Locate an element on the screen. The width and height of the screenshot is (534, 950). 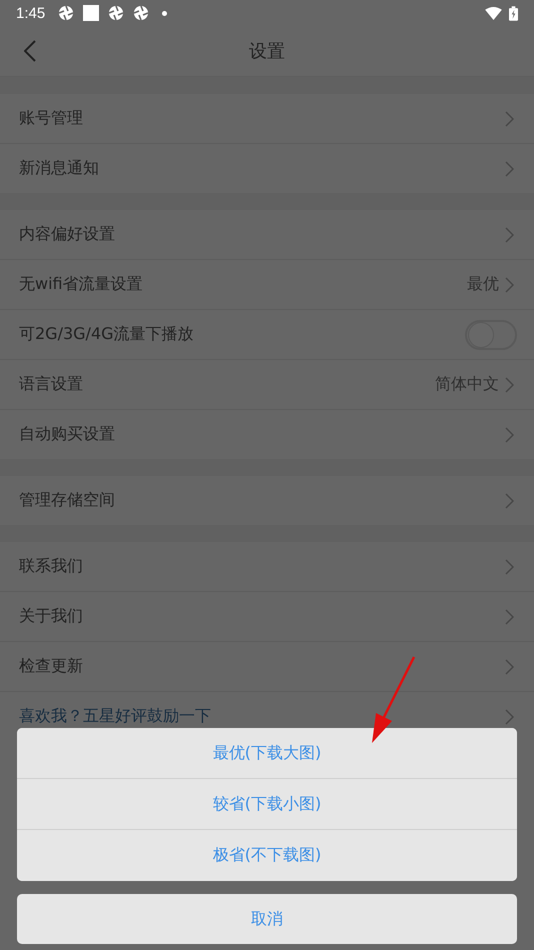
row-label: 管理存储空间 is located at coordinates (67, 500).